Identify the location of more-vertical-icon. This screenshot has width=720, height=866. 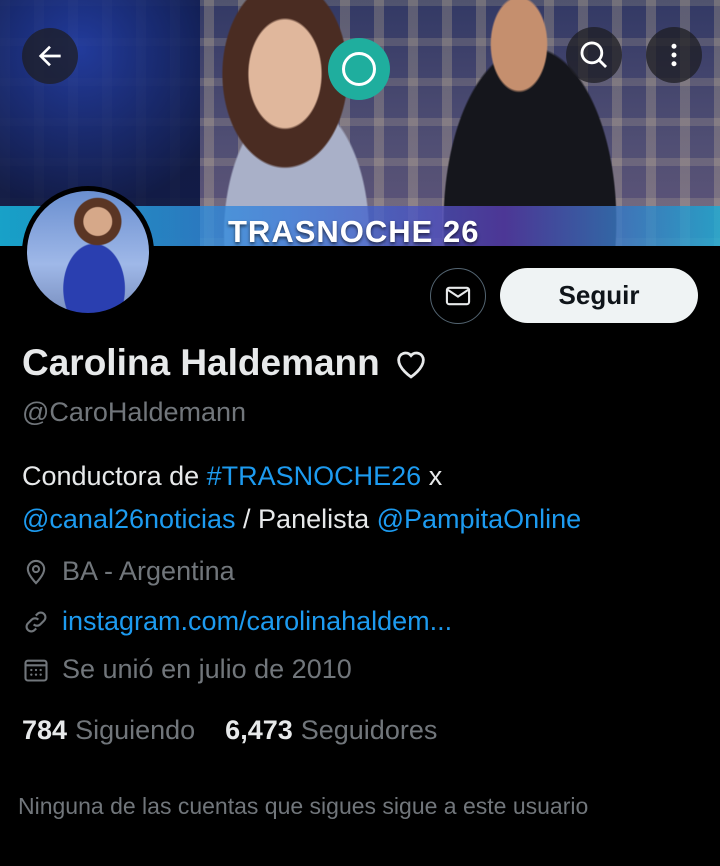
(674, 55).